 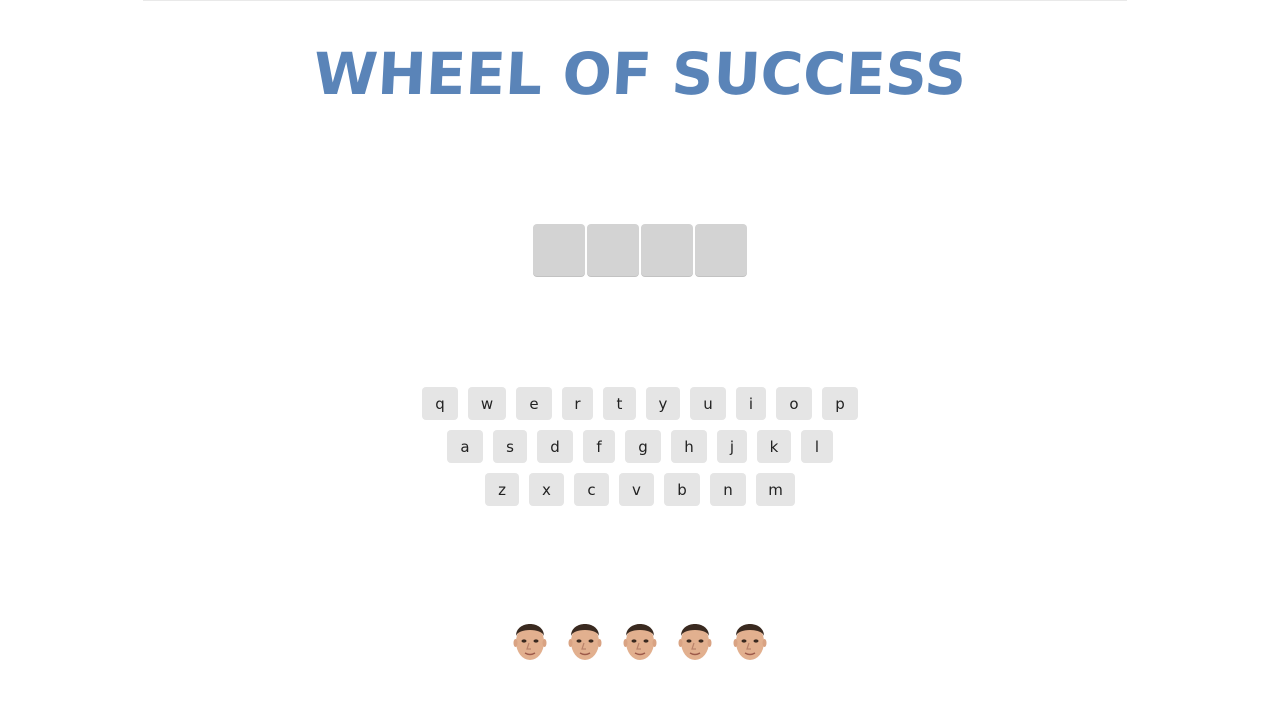 What do you see at coordinates (840, 403) in the screenshot?
I see `key-p: p` at bounding box center [840, 403].